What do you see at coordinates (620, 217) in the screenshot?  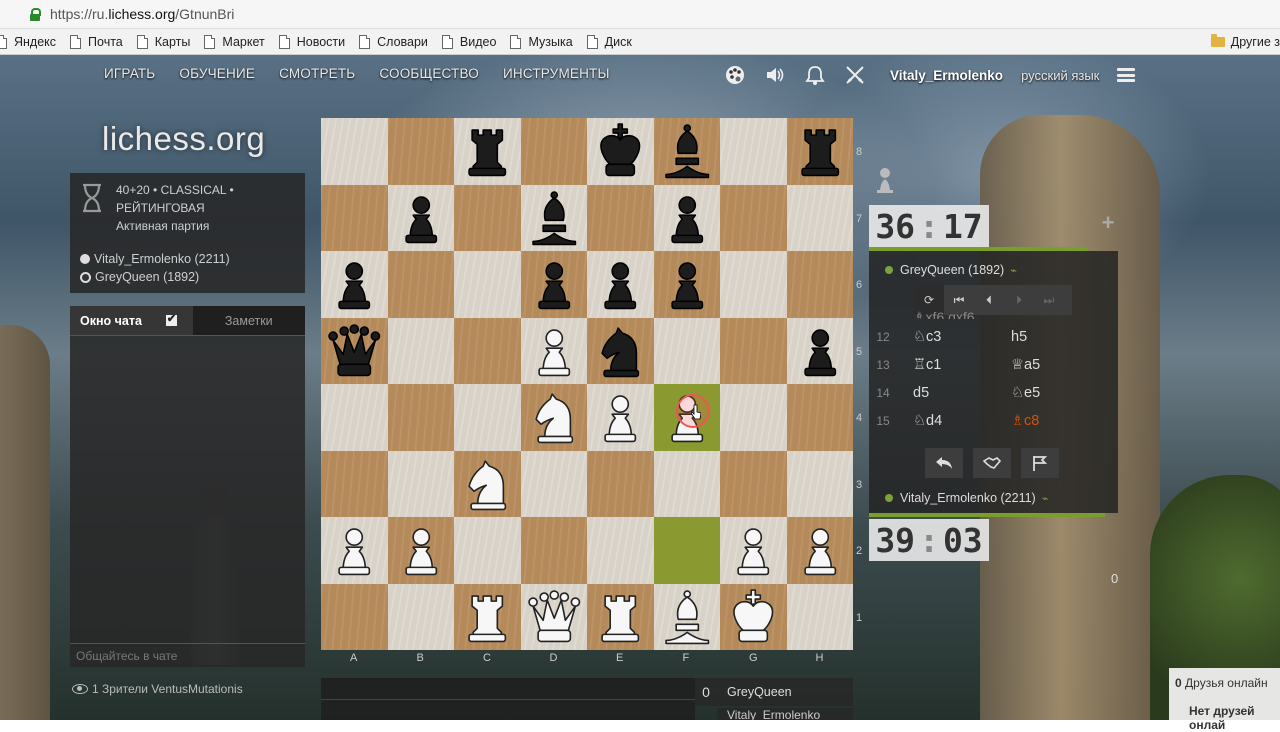 I see `square-e7` at bounding box center [620, 217].